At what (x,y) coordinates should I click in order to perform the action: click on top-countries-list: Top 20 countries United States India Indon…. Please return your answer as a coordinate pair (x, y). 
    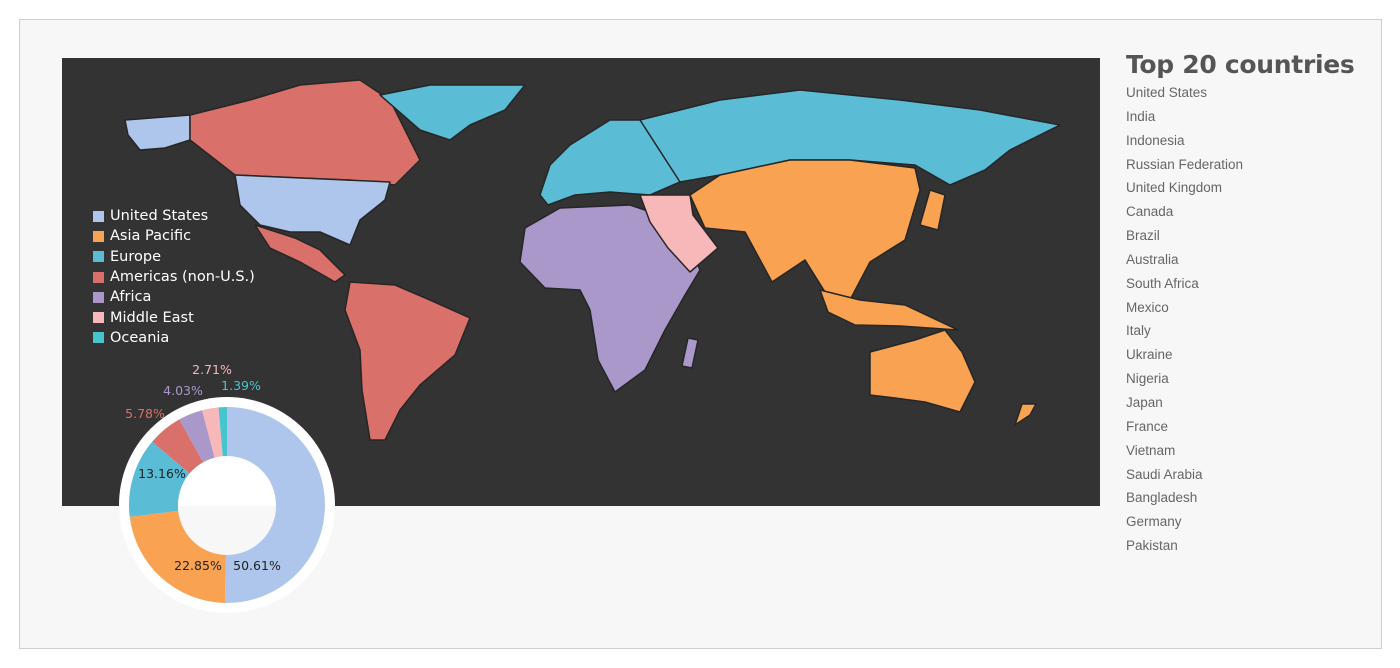
    Looking at the image, I should click on (1240, 306).